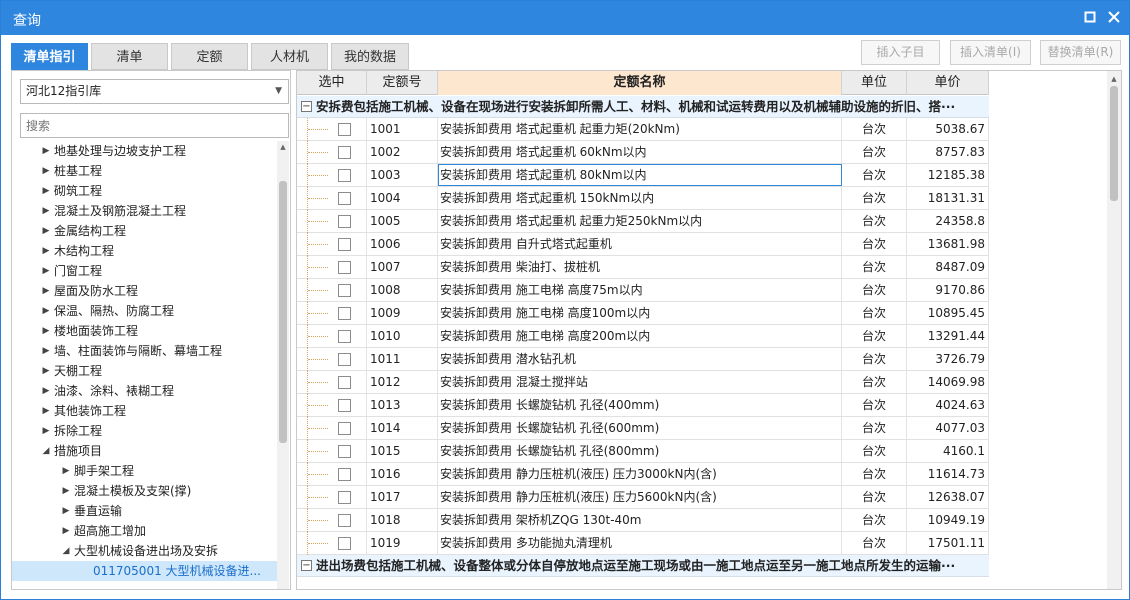  What do you see at coordinates (145, 391) in the screenshot?
I see `tree-item: ▶ 油漆、涂料、裱糊工程` at bounding box center [145, 391].